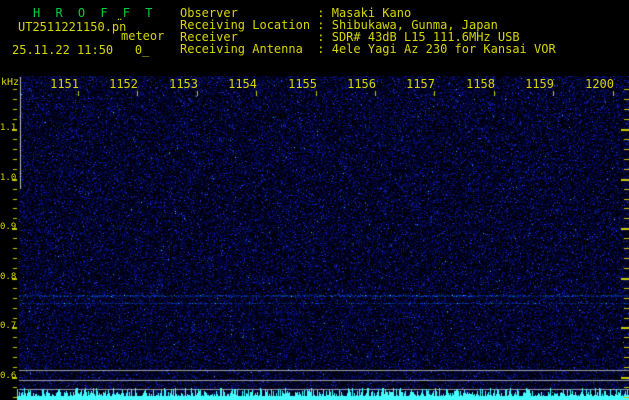 This screenshot has width=629, height=400. What do you see at coordinates (361, 84) in the screenshot?
I see `time-tick-label: 1156` at bounding box center [361, 84].